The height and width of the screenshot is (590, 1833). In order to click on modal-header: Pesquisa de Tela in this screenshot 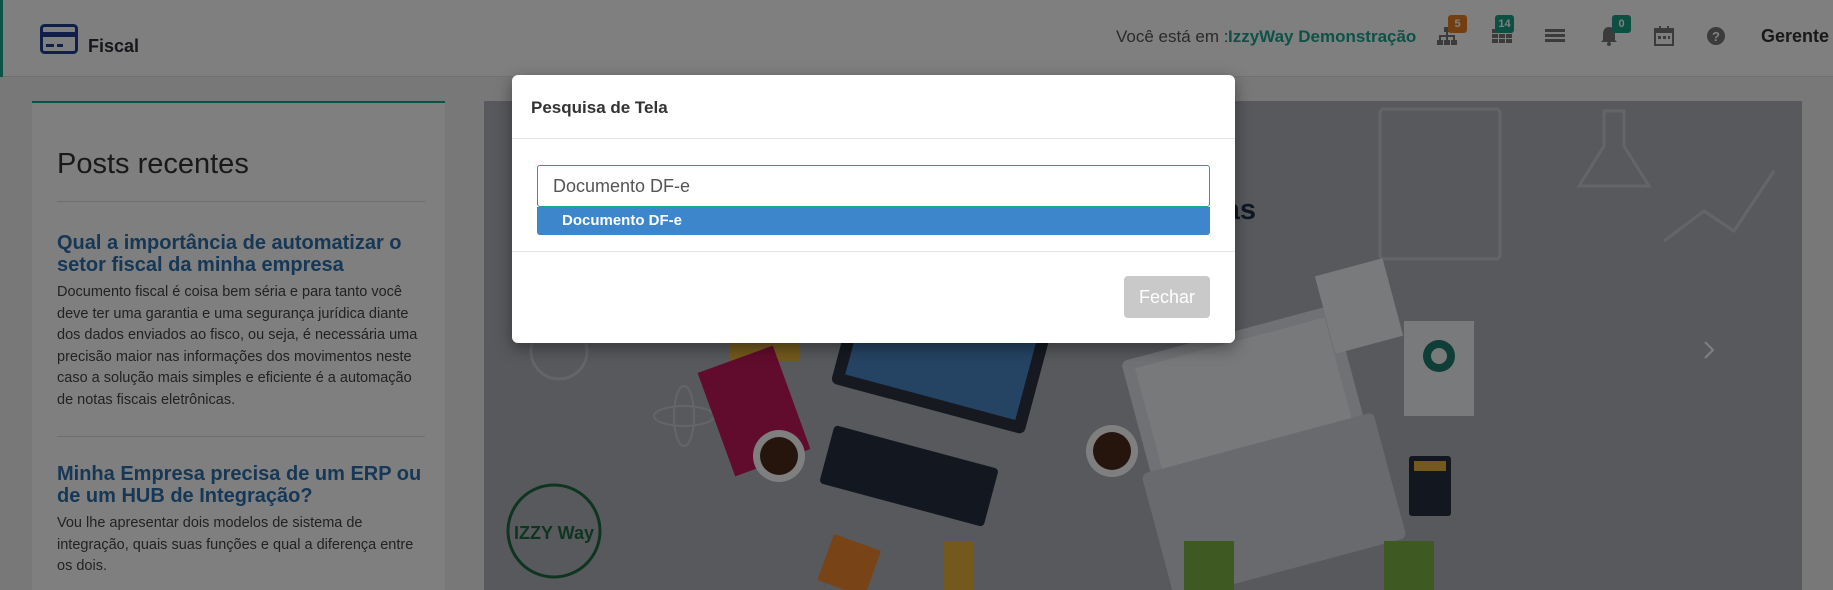, I will do `click(873, 107)`.